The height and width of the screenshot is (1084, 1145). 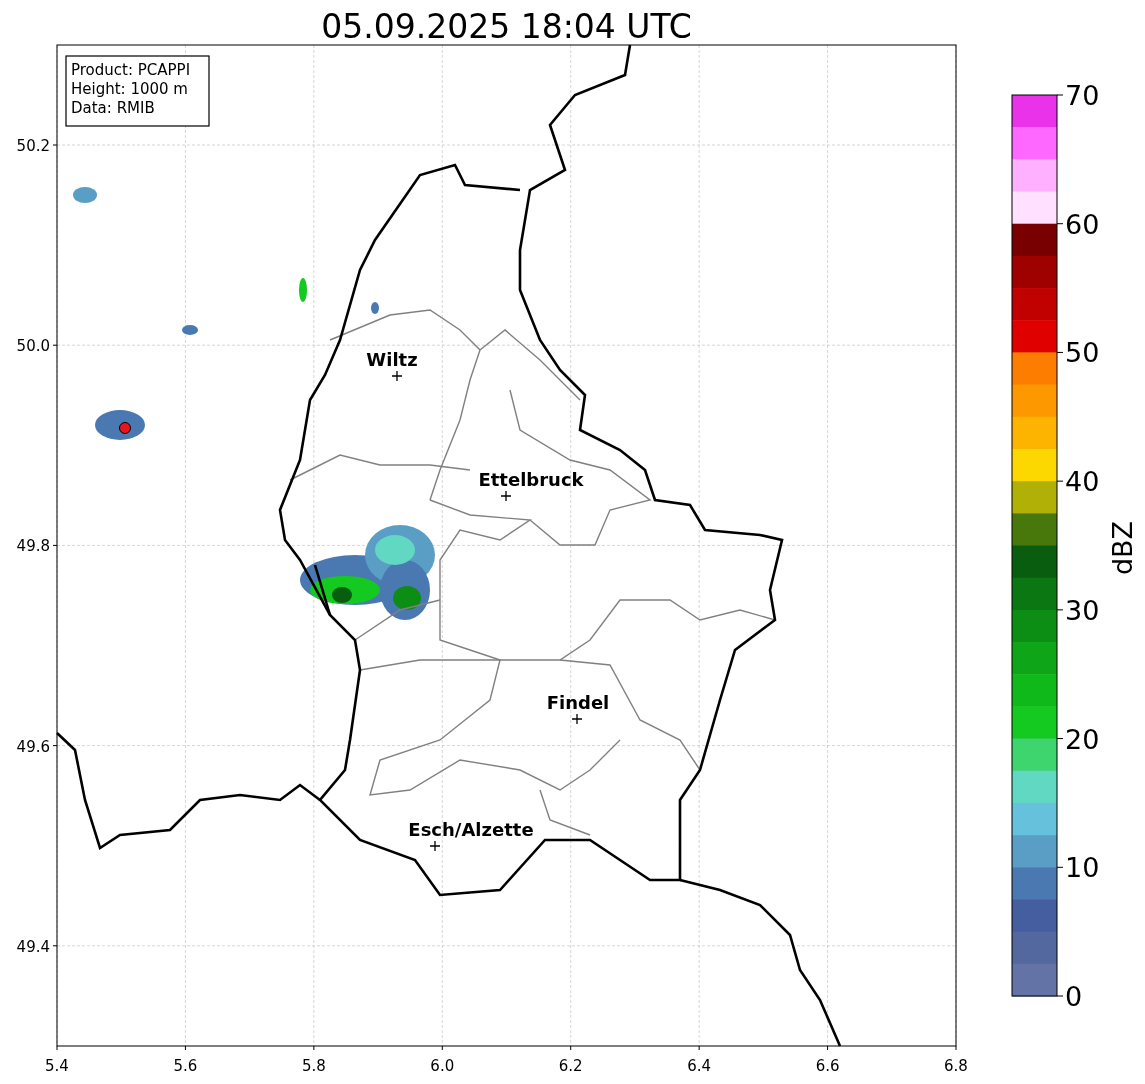 What do you see at coordinates (125, 428) in the screenshot?
I see `radar-site-marker` at bounding box center [125, 428].